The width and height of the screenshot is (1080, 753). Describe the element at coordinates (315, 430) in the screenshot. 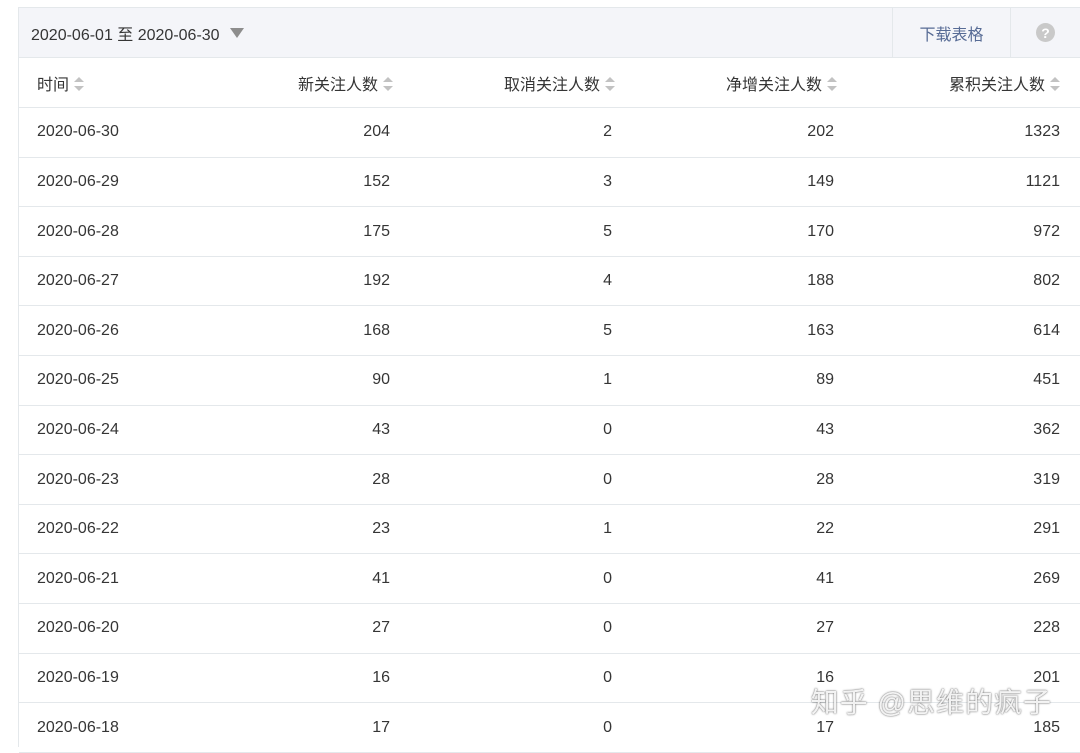

I see `cell-new-followers: 43` at that location.